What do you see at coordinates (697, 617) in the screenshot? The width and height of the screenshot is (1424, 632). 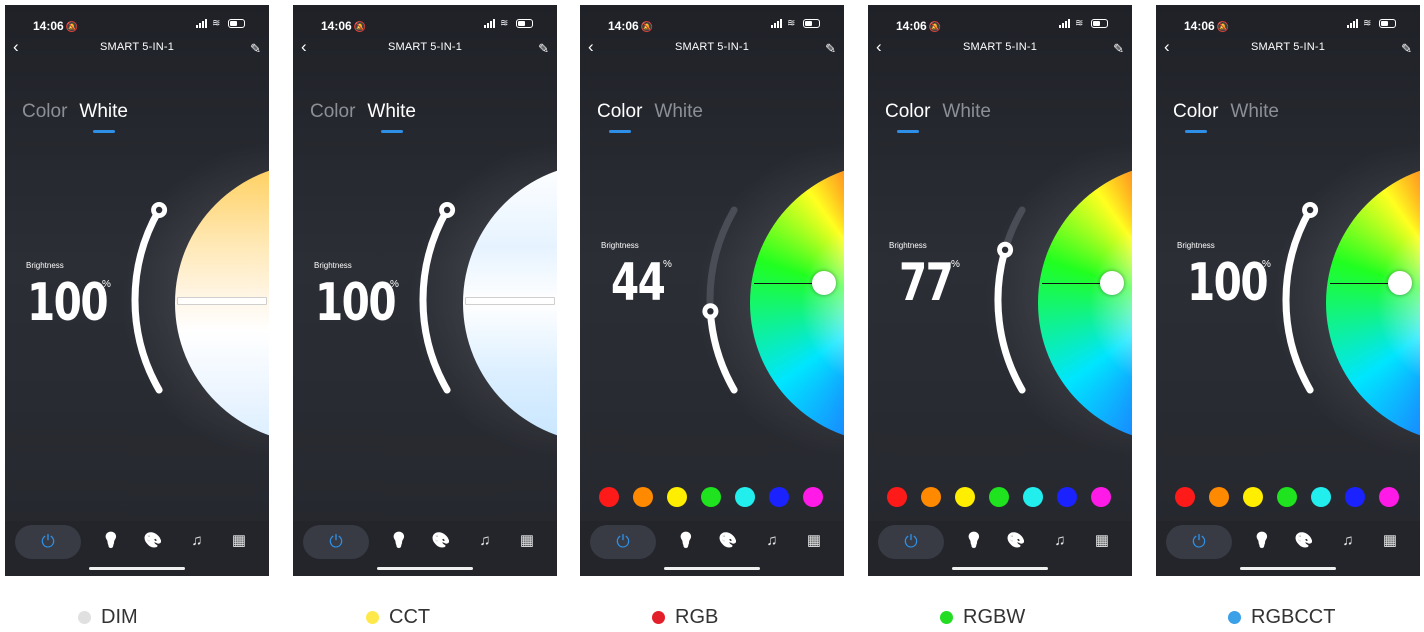 I see `caption-text: RGB` at bounding box center [697, 617].